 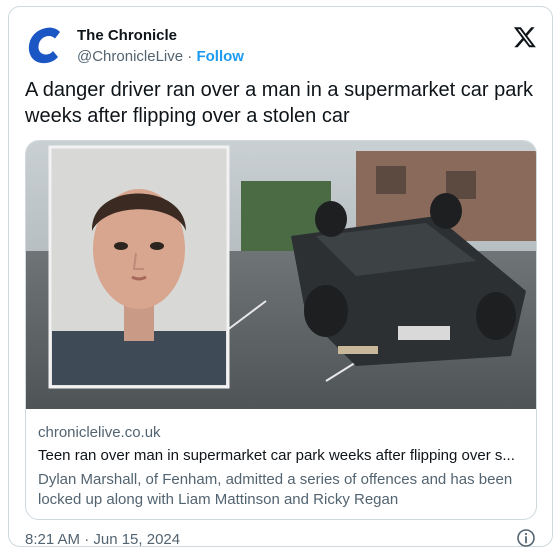 What do you see at coordinates (47, 45) in the screenshot?
I see `chronicle-logo-avatar` at bounding box center [47, 45].